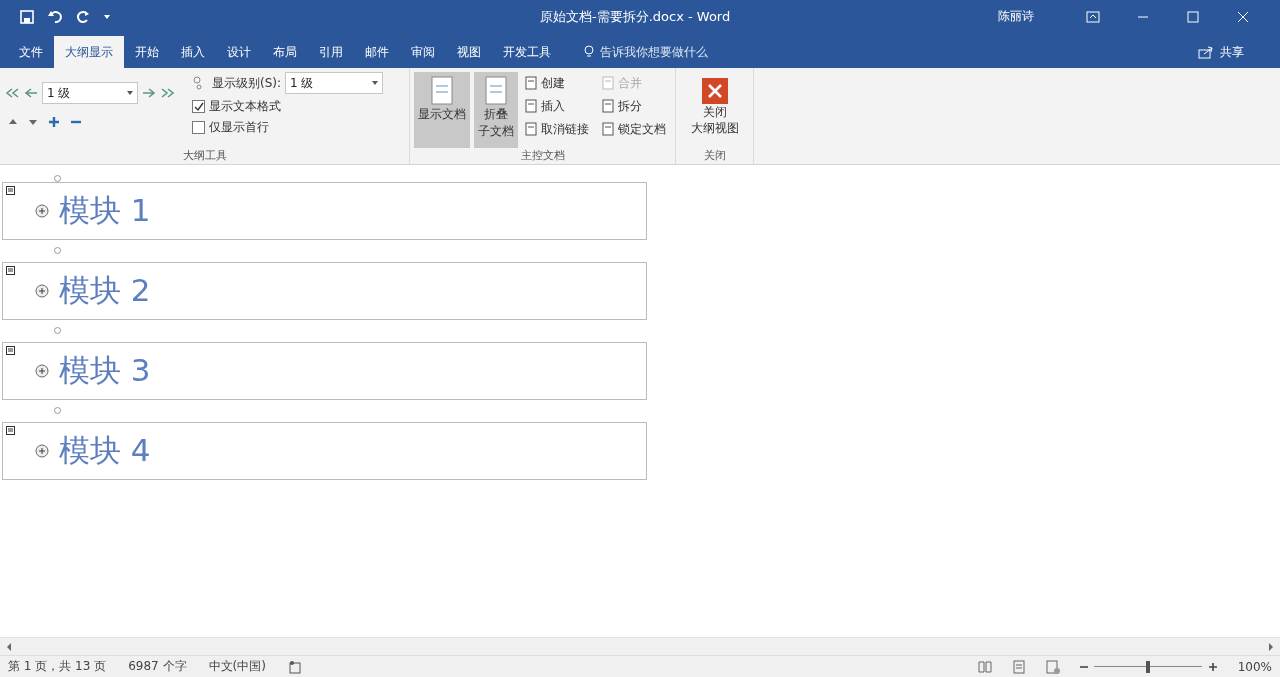 The width and height of the screenshot is (1280, 677). I want to click on maximize-icon, so click(1193, 16).